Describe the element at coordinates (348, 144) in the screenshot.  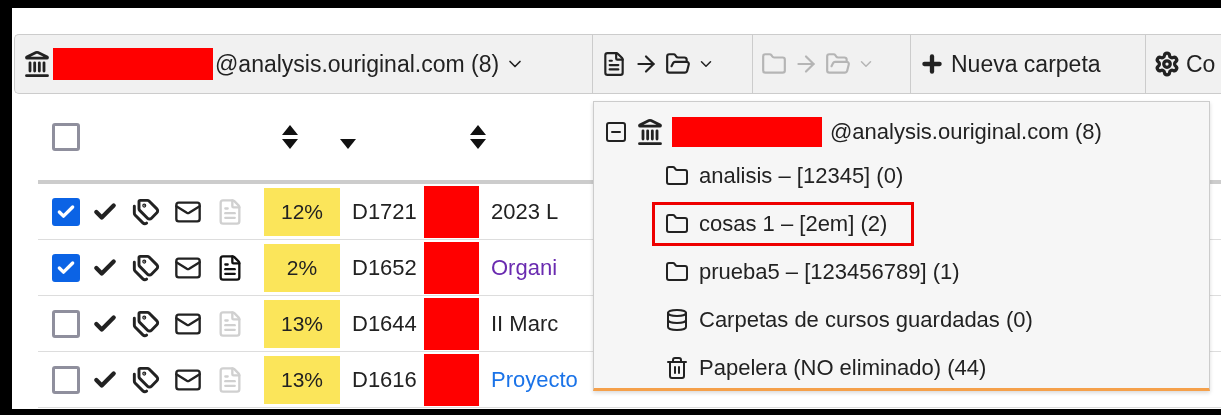
I see `sort-descending-icon` at that location.